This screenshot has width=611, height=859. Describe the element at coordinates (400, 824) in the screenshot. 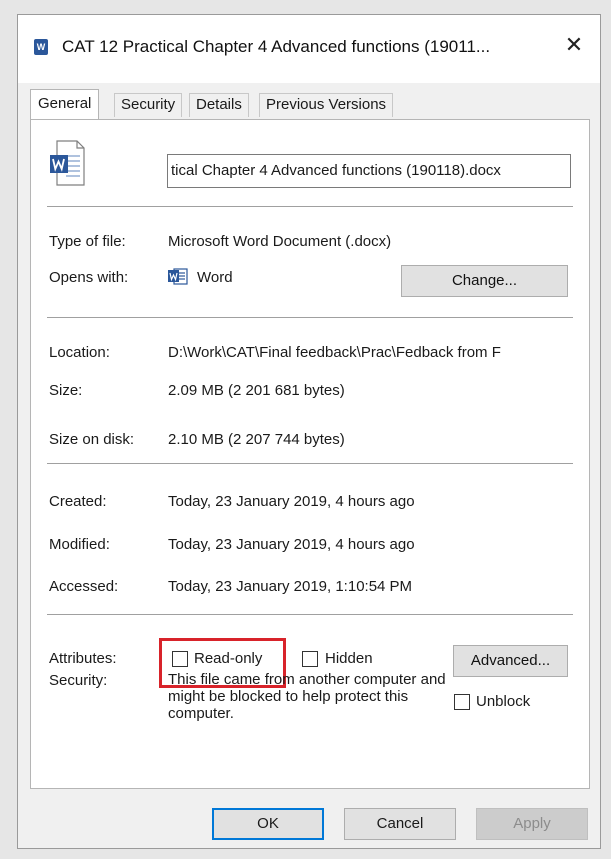

I see `cancel-button: Cancel` at that location.